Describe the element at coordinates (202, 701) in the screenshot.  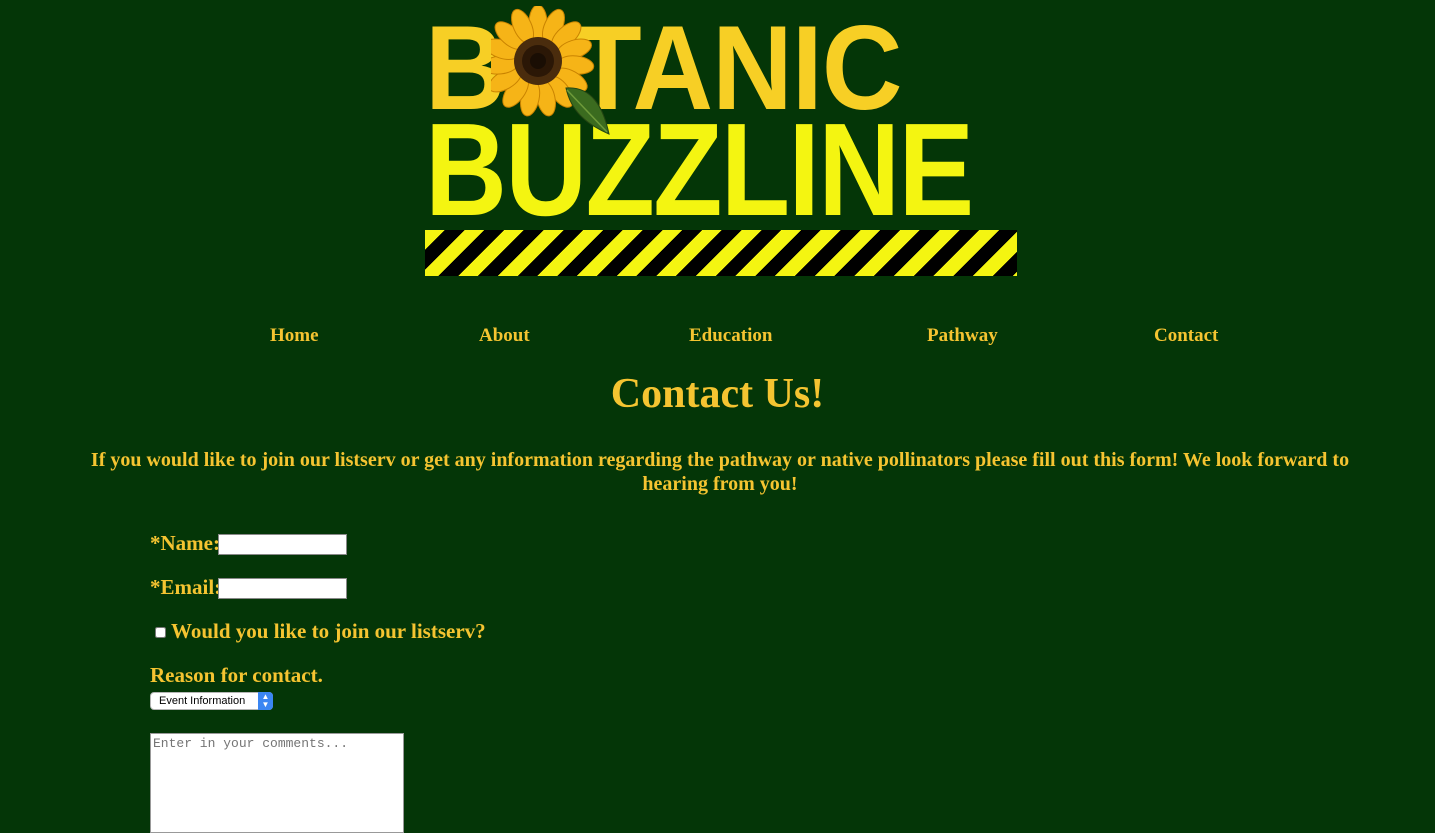
I see `reason-selected-value: Event Information` at that location.